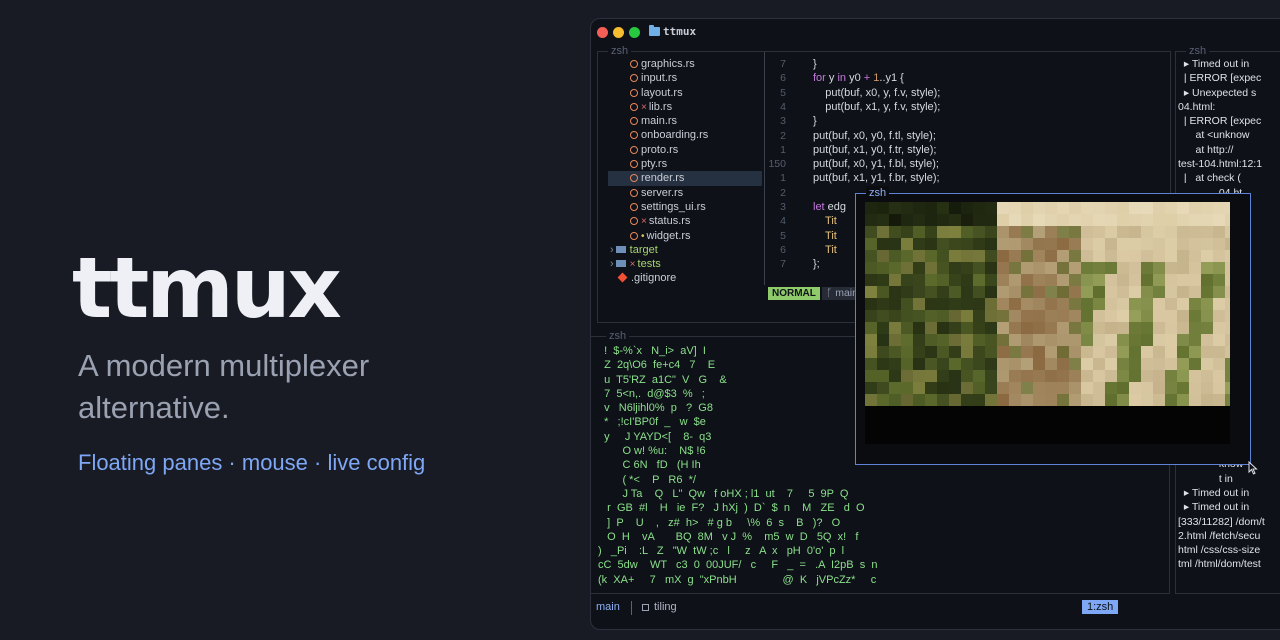  Describe the element at coordinates (783, 149) in the screenshot. I see `line-number: 1` at that location.